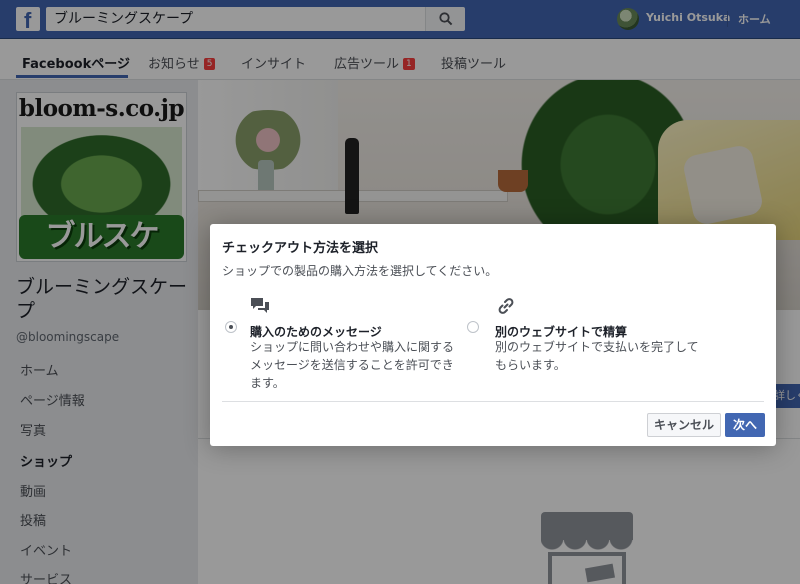  What do you see at coordinates (745, 425) in the screenshot?
I see `next-button: 次へ` at bounding box center [745, 425].